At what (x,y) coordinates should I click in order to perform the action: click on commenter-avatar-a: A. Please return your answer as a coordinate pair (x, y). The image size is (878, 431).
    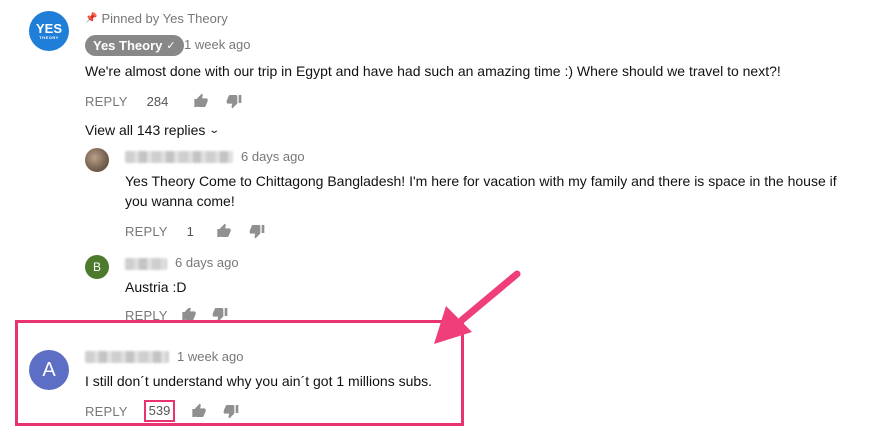
    Looking at the image, I should click on (49, 370).